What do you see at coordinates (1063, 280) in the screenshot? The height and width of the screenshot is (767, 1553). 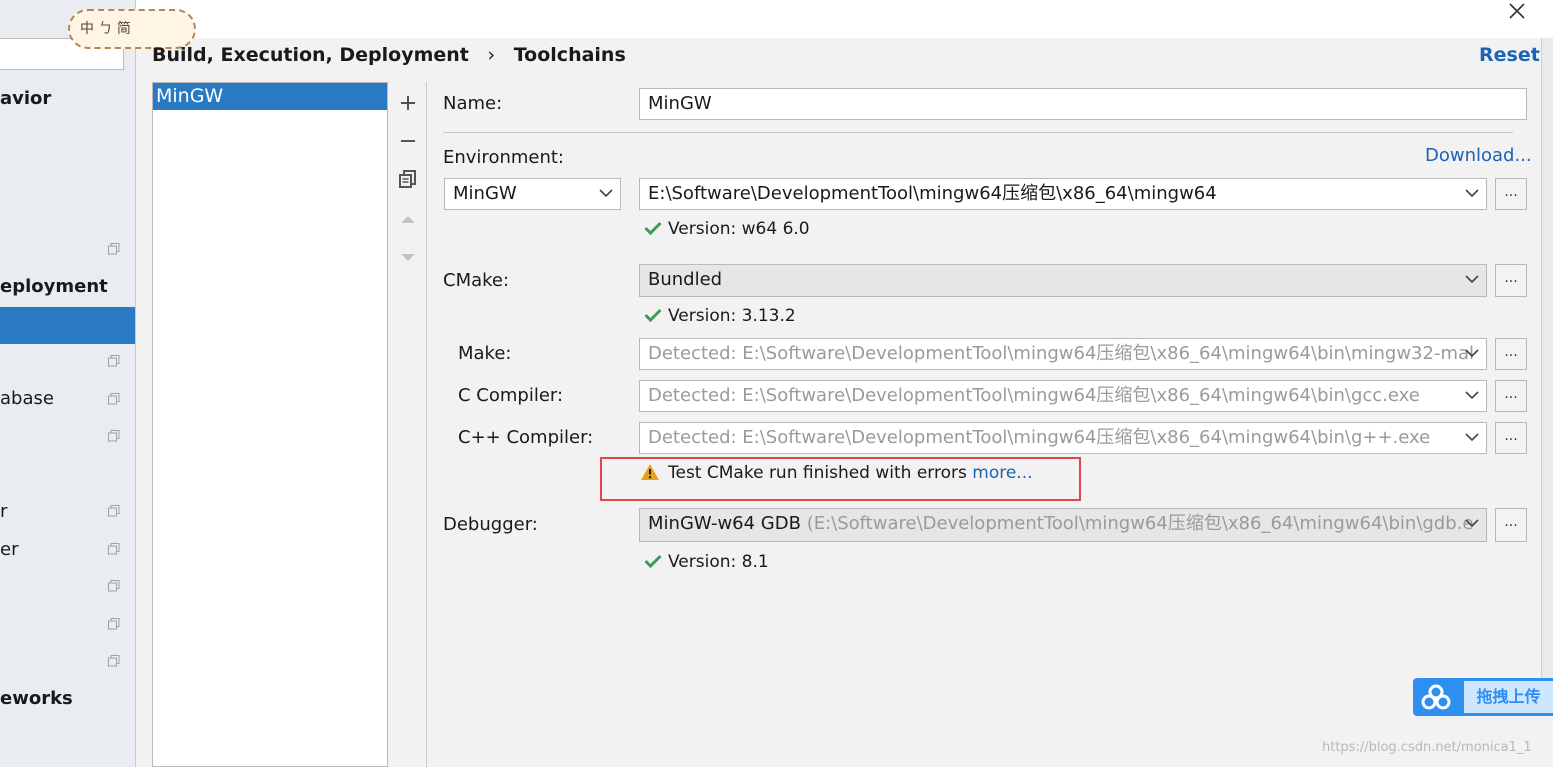 I see `cmake-select: Bundled` at bounding box center [1063, 280].